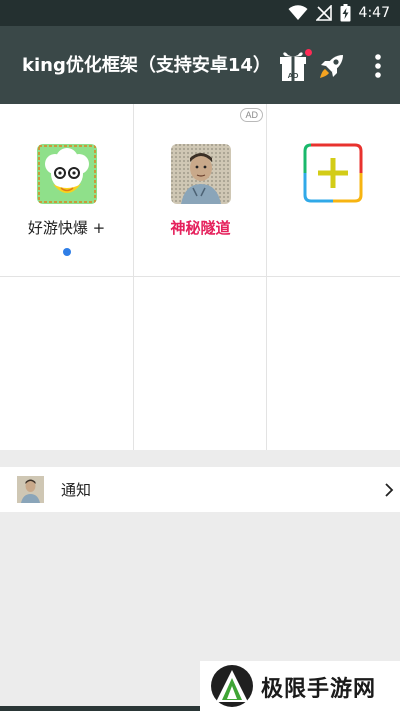 Image resolution: width=400 pixels, height=711 pixels. Describe the element at coordinates (333, 173) in the screenshot. I see `add-app-icon` at that location.